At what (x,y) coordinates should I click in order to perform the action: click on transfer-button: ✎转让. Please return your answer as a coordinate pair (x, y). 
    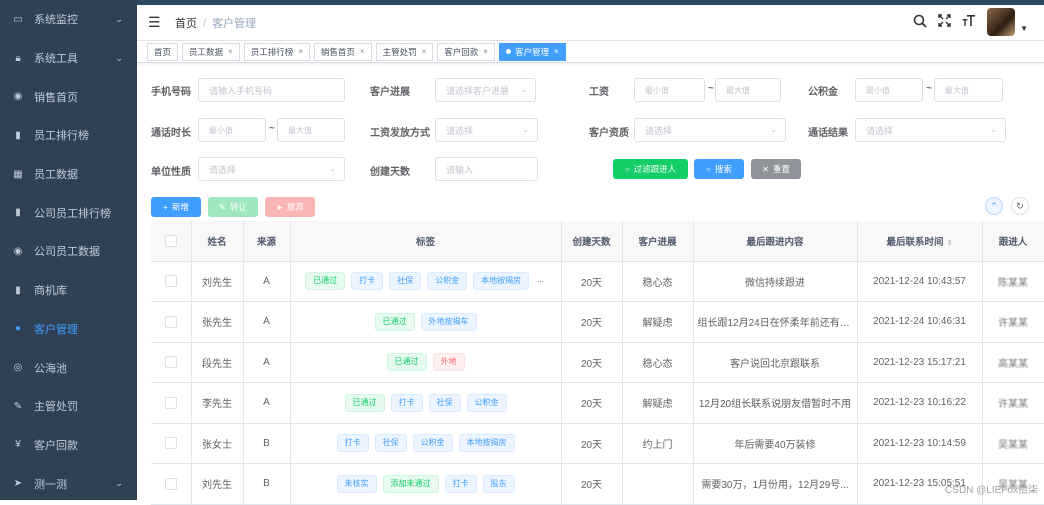
    Looking at the image, I should click on (233, 207).